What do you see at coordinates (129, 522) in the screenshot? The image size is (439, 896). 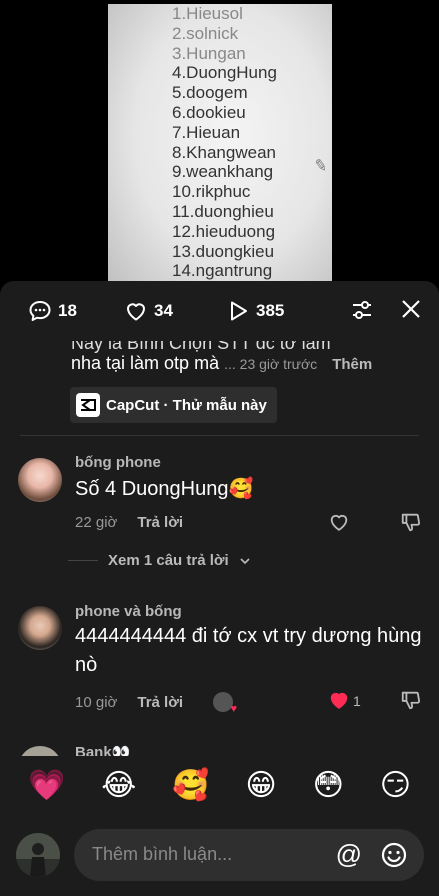 I see `comment-meta: 22 giờ Trả lời` at bounding box center [129, 522].